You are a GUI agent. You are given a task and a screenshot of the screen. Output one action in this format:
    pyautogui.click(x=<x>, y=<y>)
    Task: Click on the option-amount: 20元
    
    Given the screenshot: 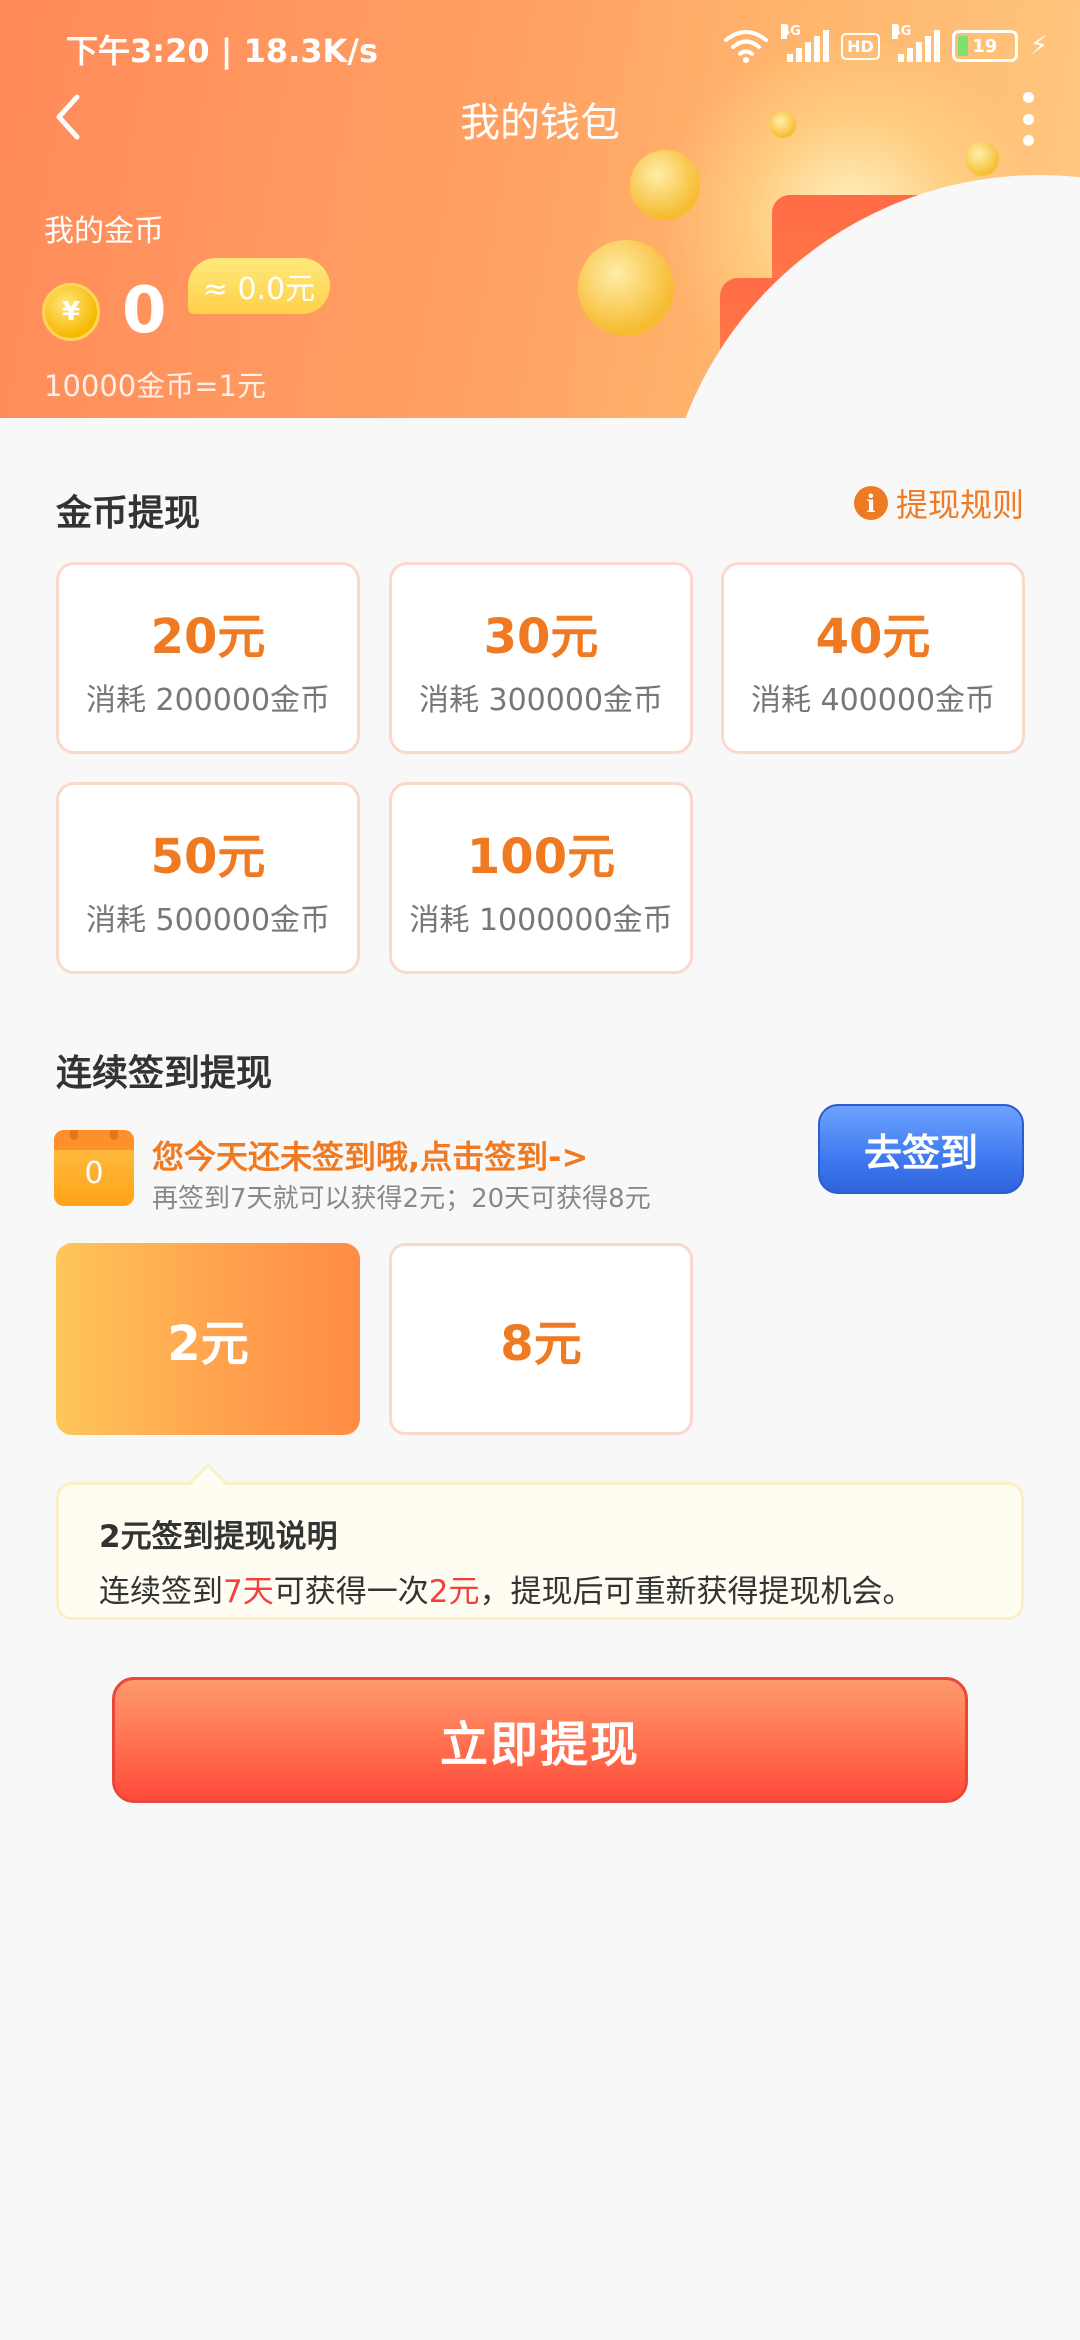 What is the action you would take?
    pyautogui.click(x=208, y=637)
    